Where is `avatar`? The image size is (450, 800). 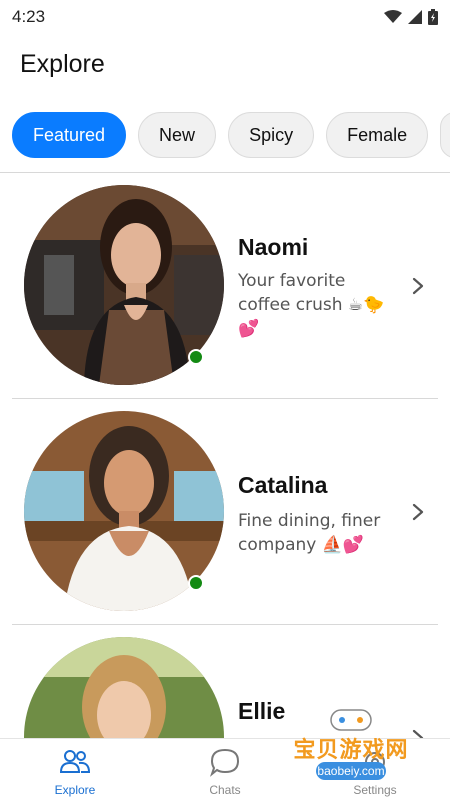
avatar is located at coordinates (124, 687).